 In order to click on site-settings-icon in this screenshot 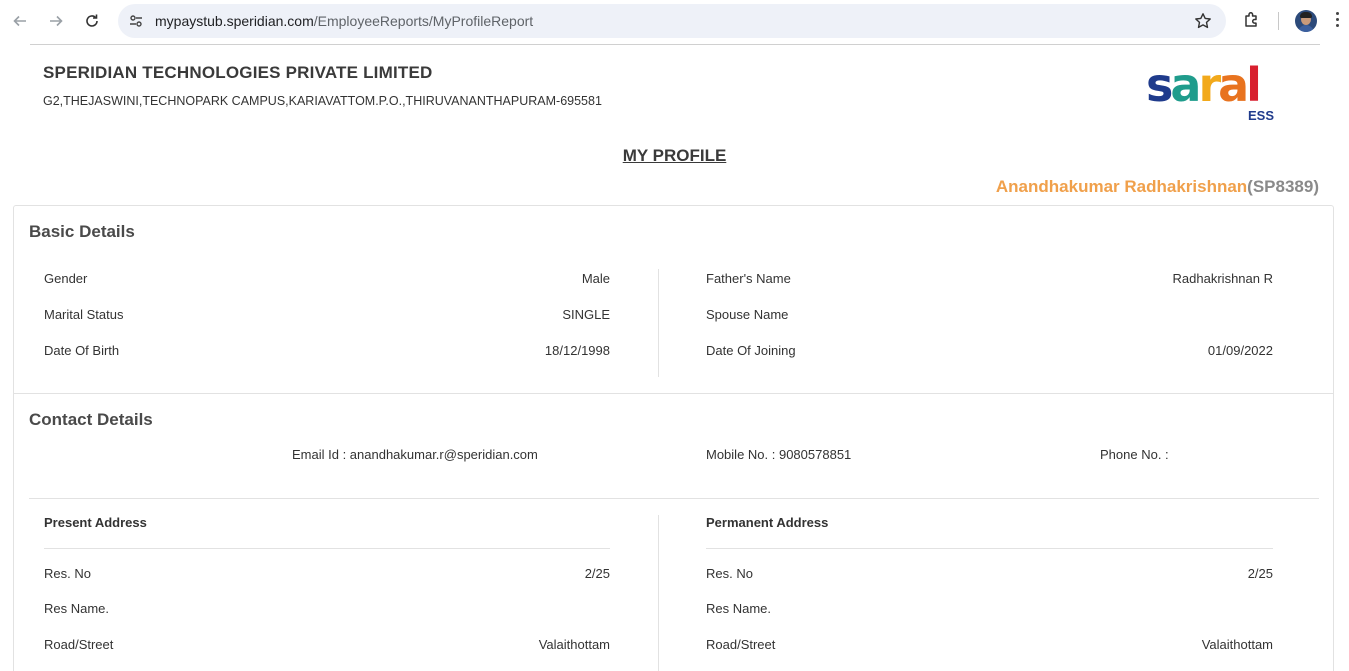, I will do `click(136, 21)`.